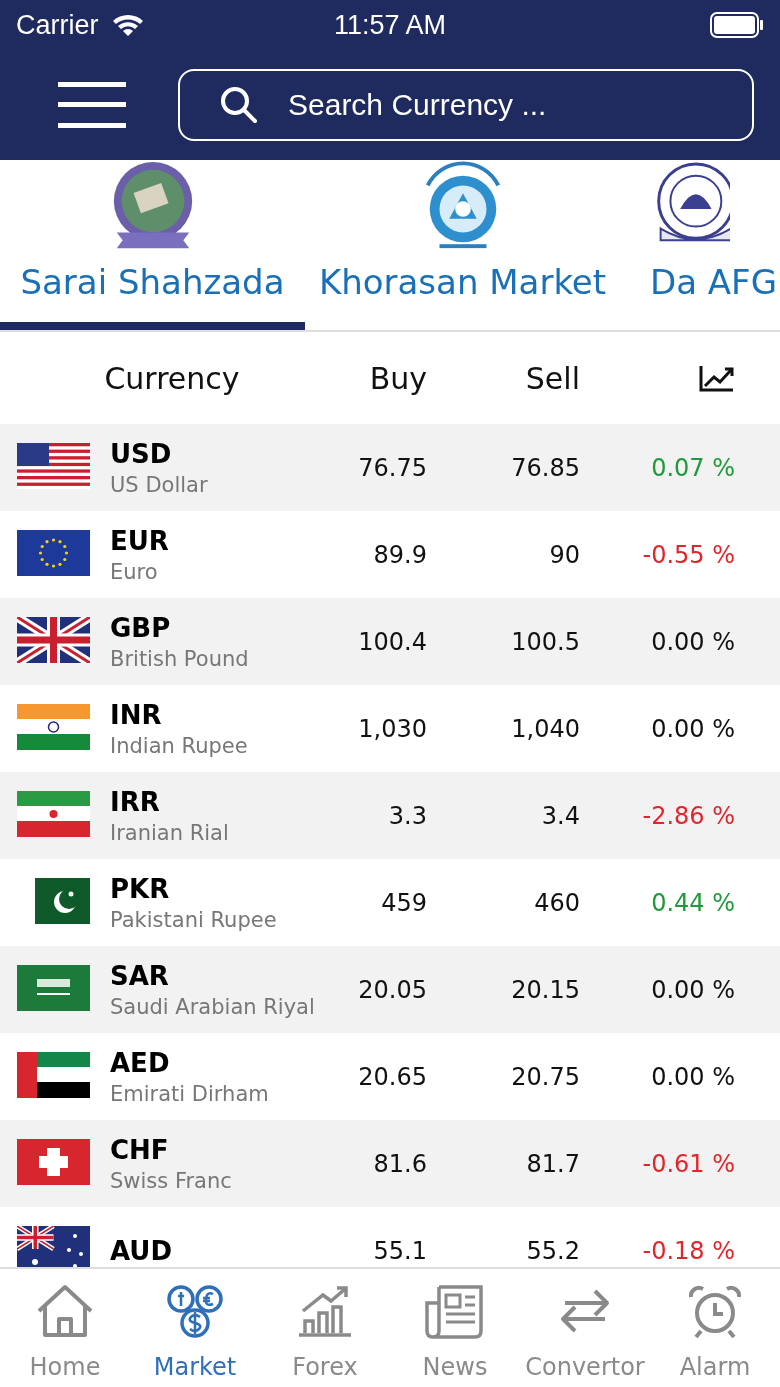 This screenshot has width=780, height=1387. Describe the element at coordinates (403, 902) in the screenshot. I see `buy-rate: 459` at that location.